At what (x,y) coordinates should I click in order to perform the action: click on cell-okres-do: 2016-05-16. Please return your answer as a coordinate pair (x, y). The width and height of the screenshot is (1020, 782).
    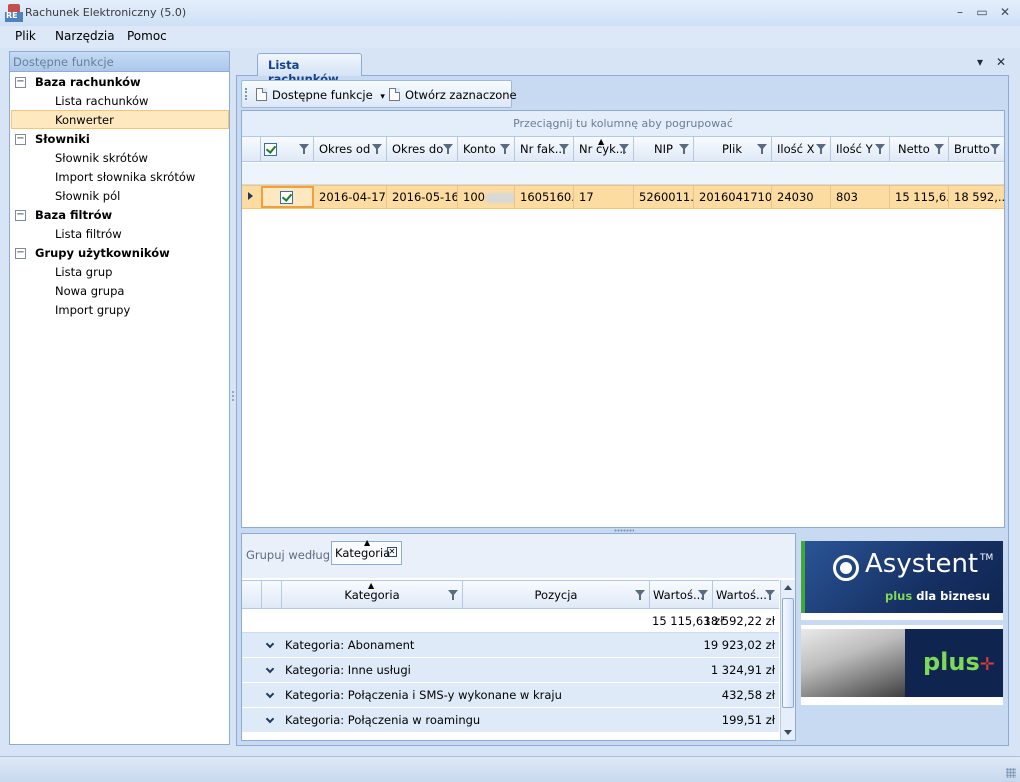
    Looking at the image, I should click on (422, 197).